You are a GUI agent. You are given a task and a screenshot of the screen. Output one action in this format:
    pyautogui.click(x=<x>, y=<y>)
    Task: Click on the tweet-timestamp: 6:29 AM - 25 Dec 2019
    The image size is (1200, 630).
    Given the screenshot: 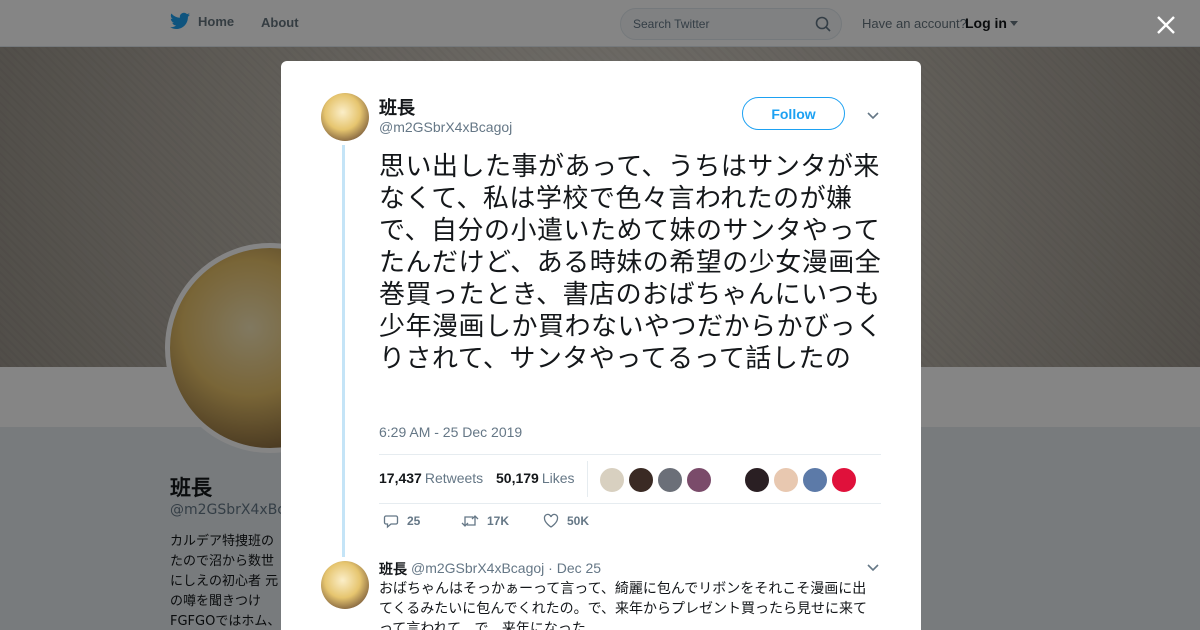 What is the action you would take?
    pyautogui.click(x=450, y=432)
    